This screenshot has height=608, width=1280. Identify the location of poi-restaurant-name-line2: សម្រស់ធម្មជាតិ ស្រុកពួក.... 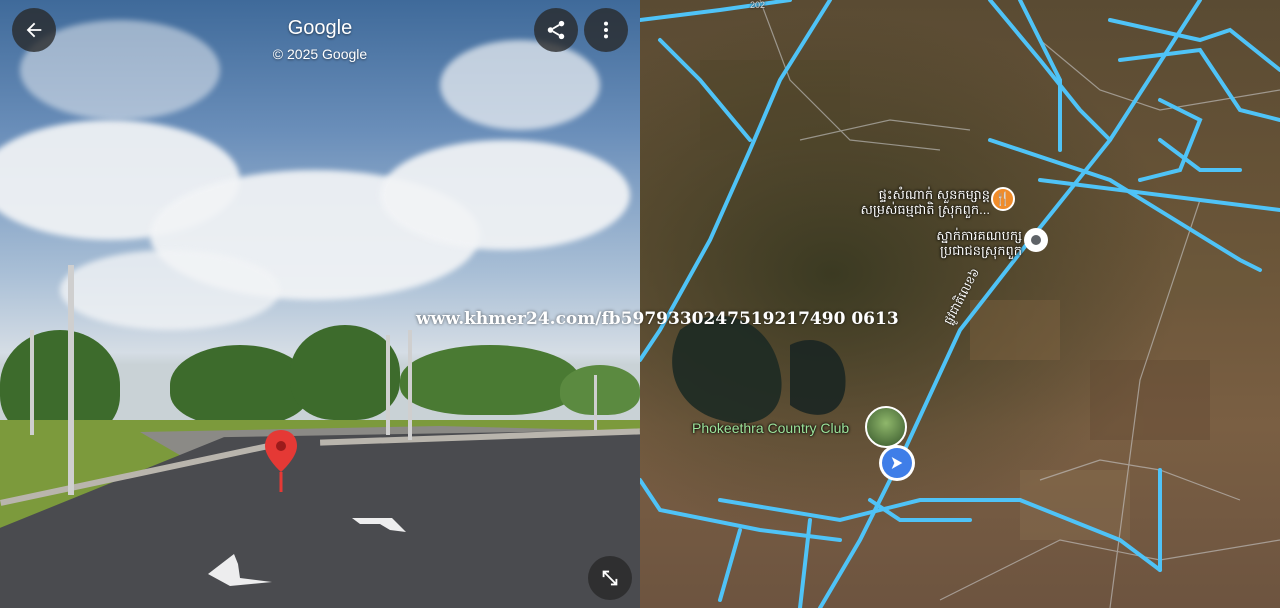
(925, 209).